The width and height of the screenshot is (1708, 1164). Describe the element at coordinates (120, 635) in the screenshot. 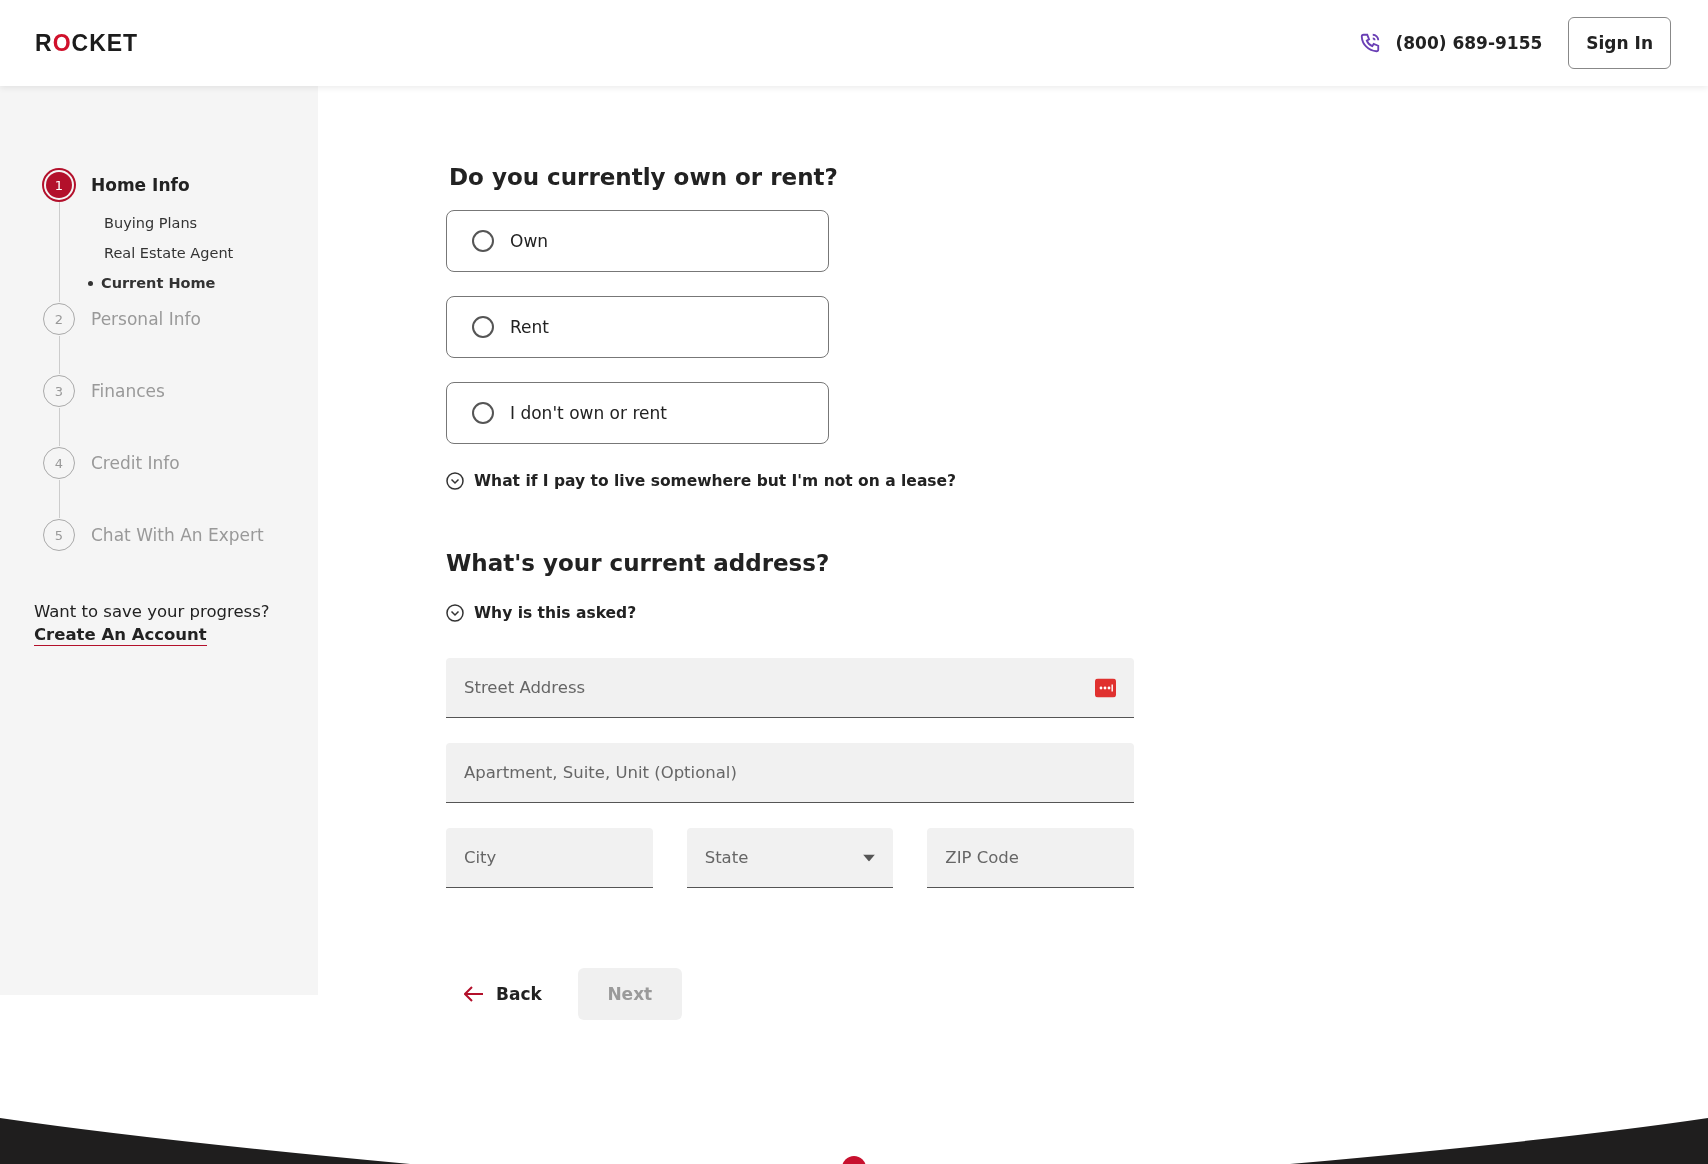

I see `create-account-link: Create An Account` at that location.